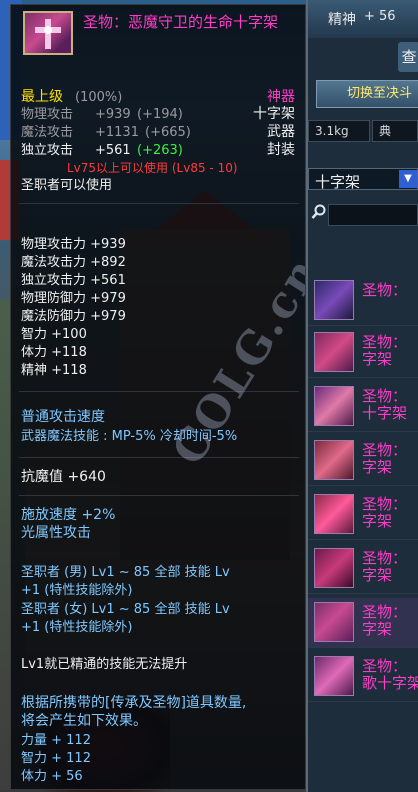 This screenshot has width=418, height=792. What do you see at coordinates (52, 776) in the screenshot?
I see `set-bonus-line: 体力 + 56` at bounding box center [52, 776].